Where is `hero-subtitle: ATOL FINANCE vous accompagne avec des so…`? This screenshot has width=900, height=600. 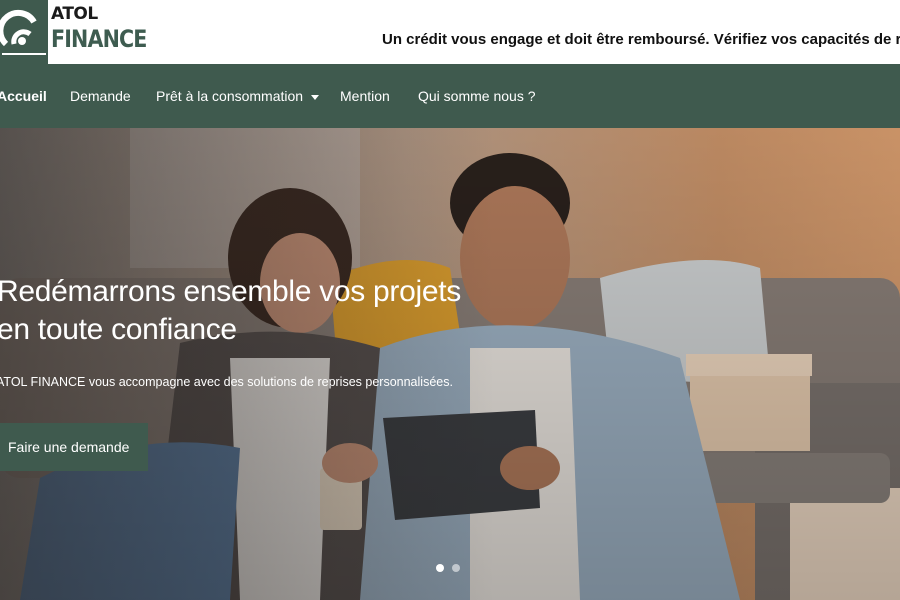 hero-subtitle: ATOL FINANCE vous accompagne avec des so… is located at coordinates (226, 382).